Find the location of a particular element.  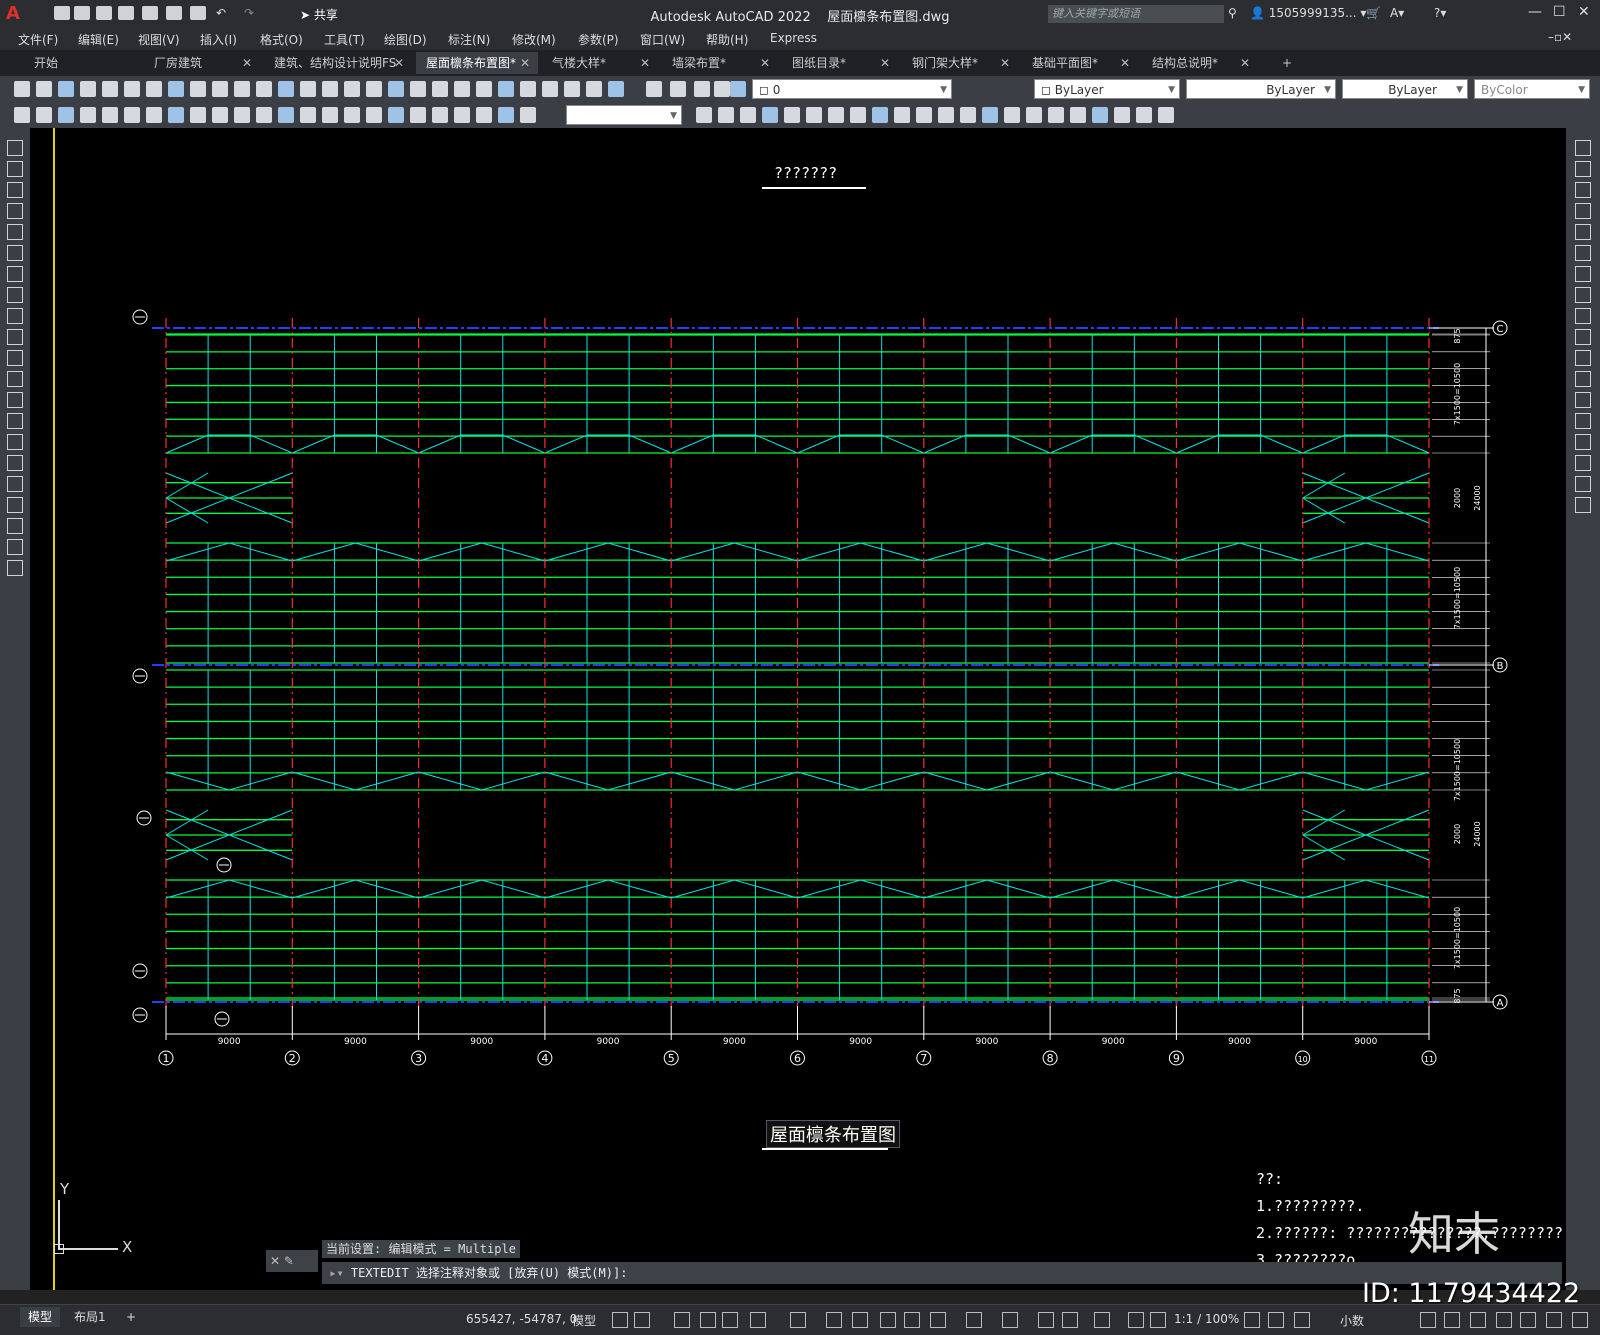

maximize-icon: ☐ is located at coordinates (1559, 12).